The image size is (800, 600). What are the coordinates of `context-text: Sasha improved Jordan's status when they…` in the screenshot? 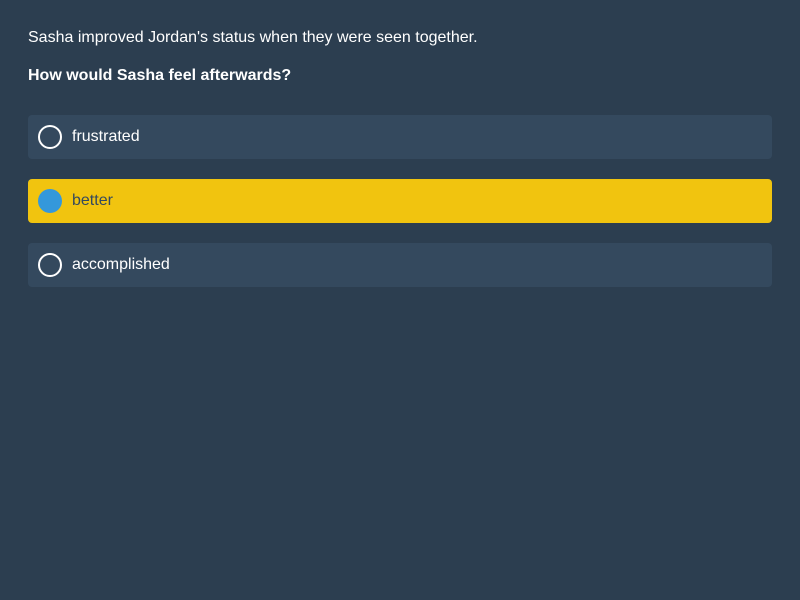 It's located at (253, 37).